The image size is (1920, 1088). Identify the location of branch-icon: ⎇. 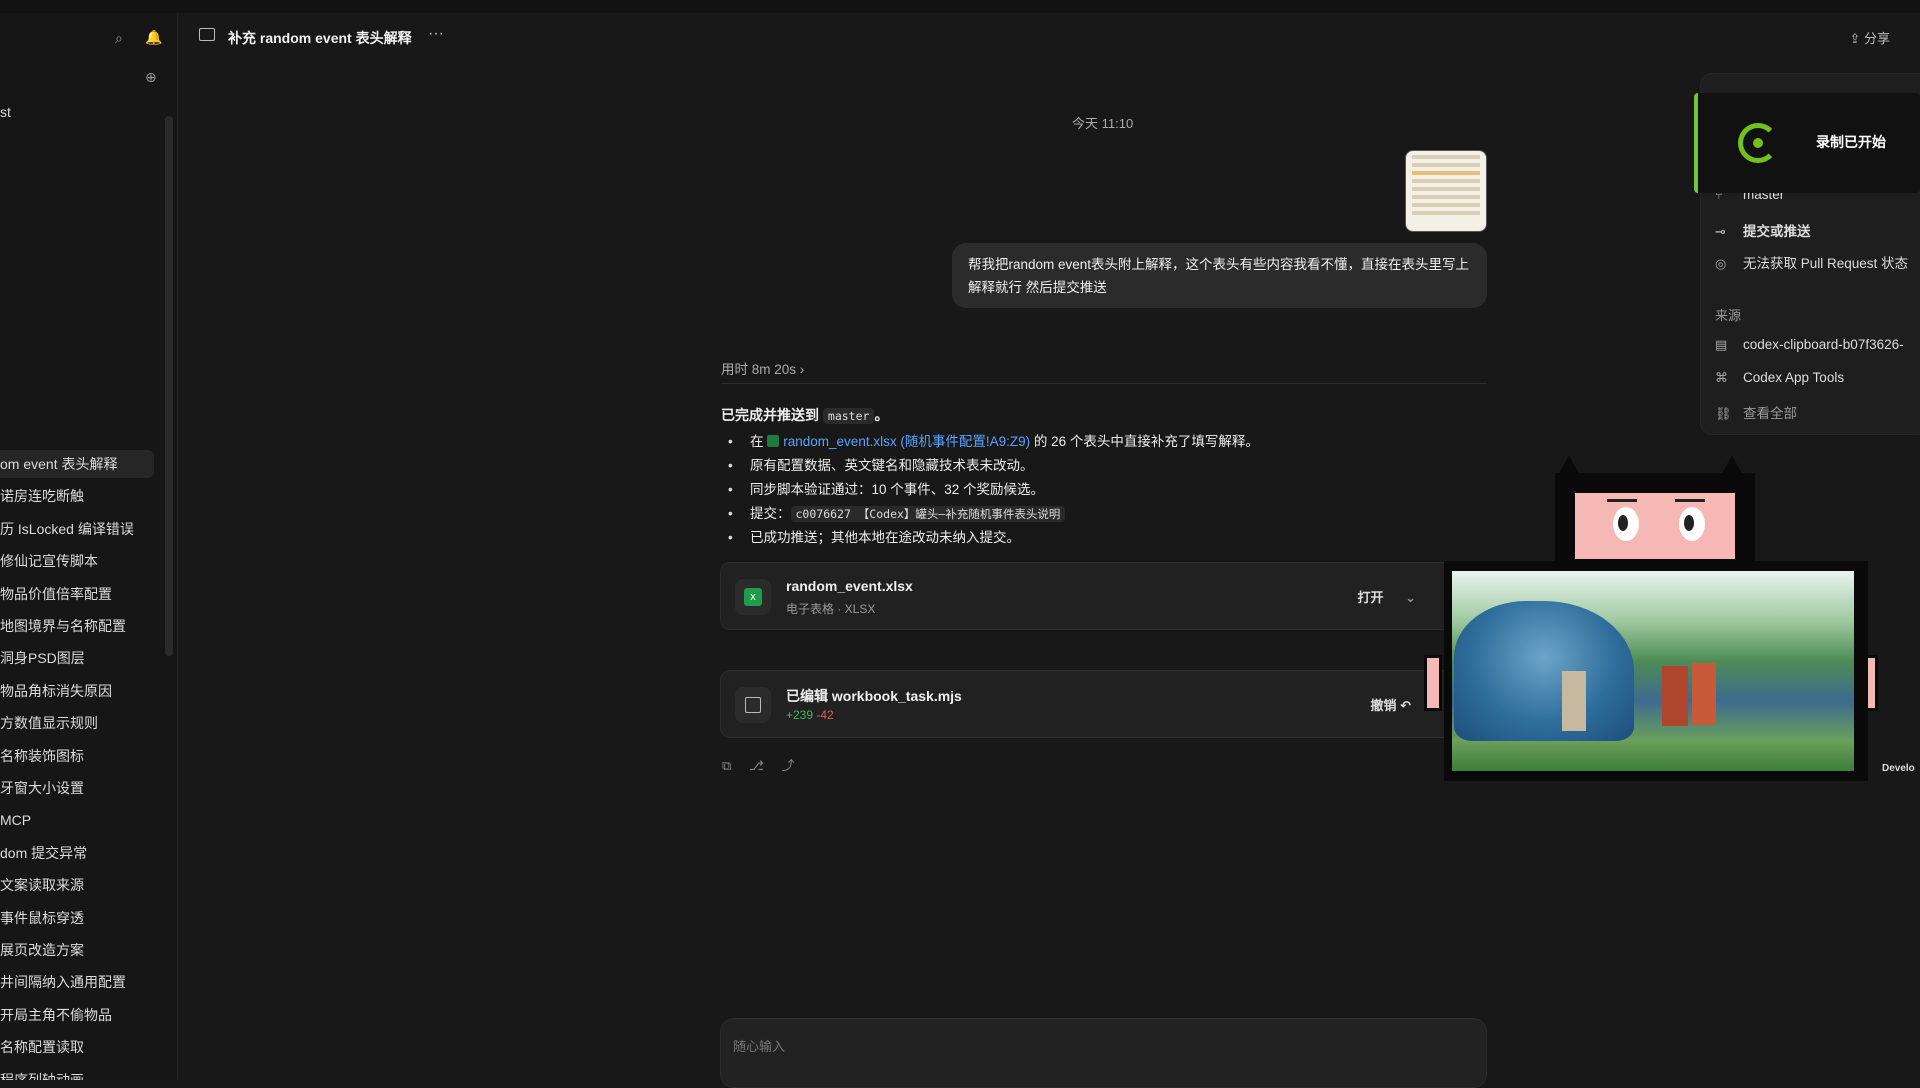
(756, 765).